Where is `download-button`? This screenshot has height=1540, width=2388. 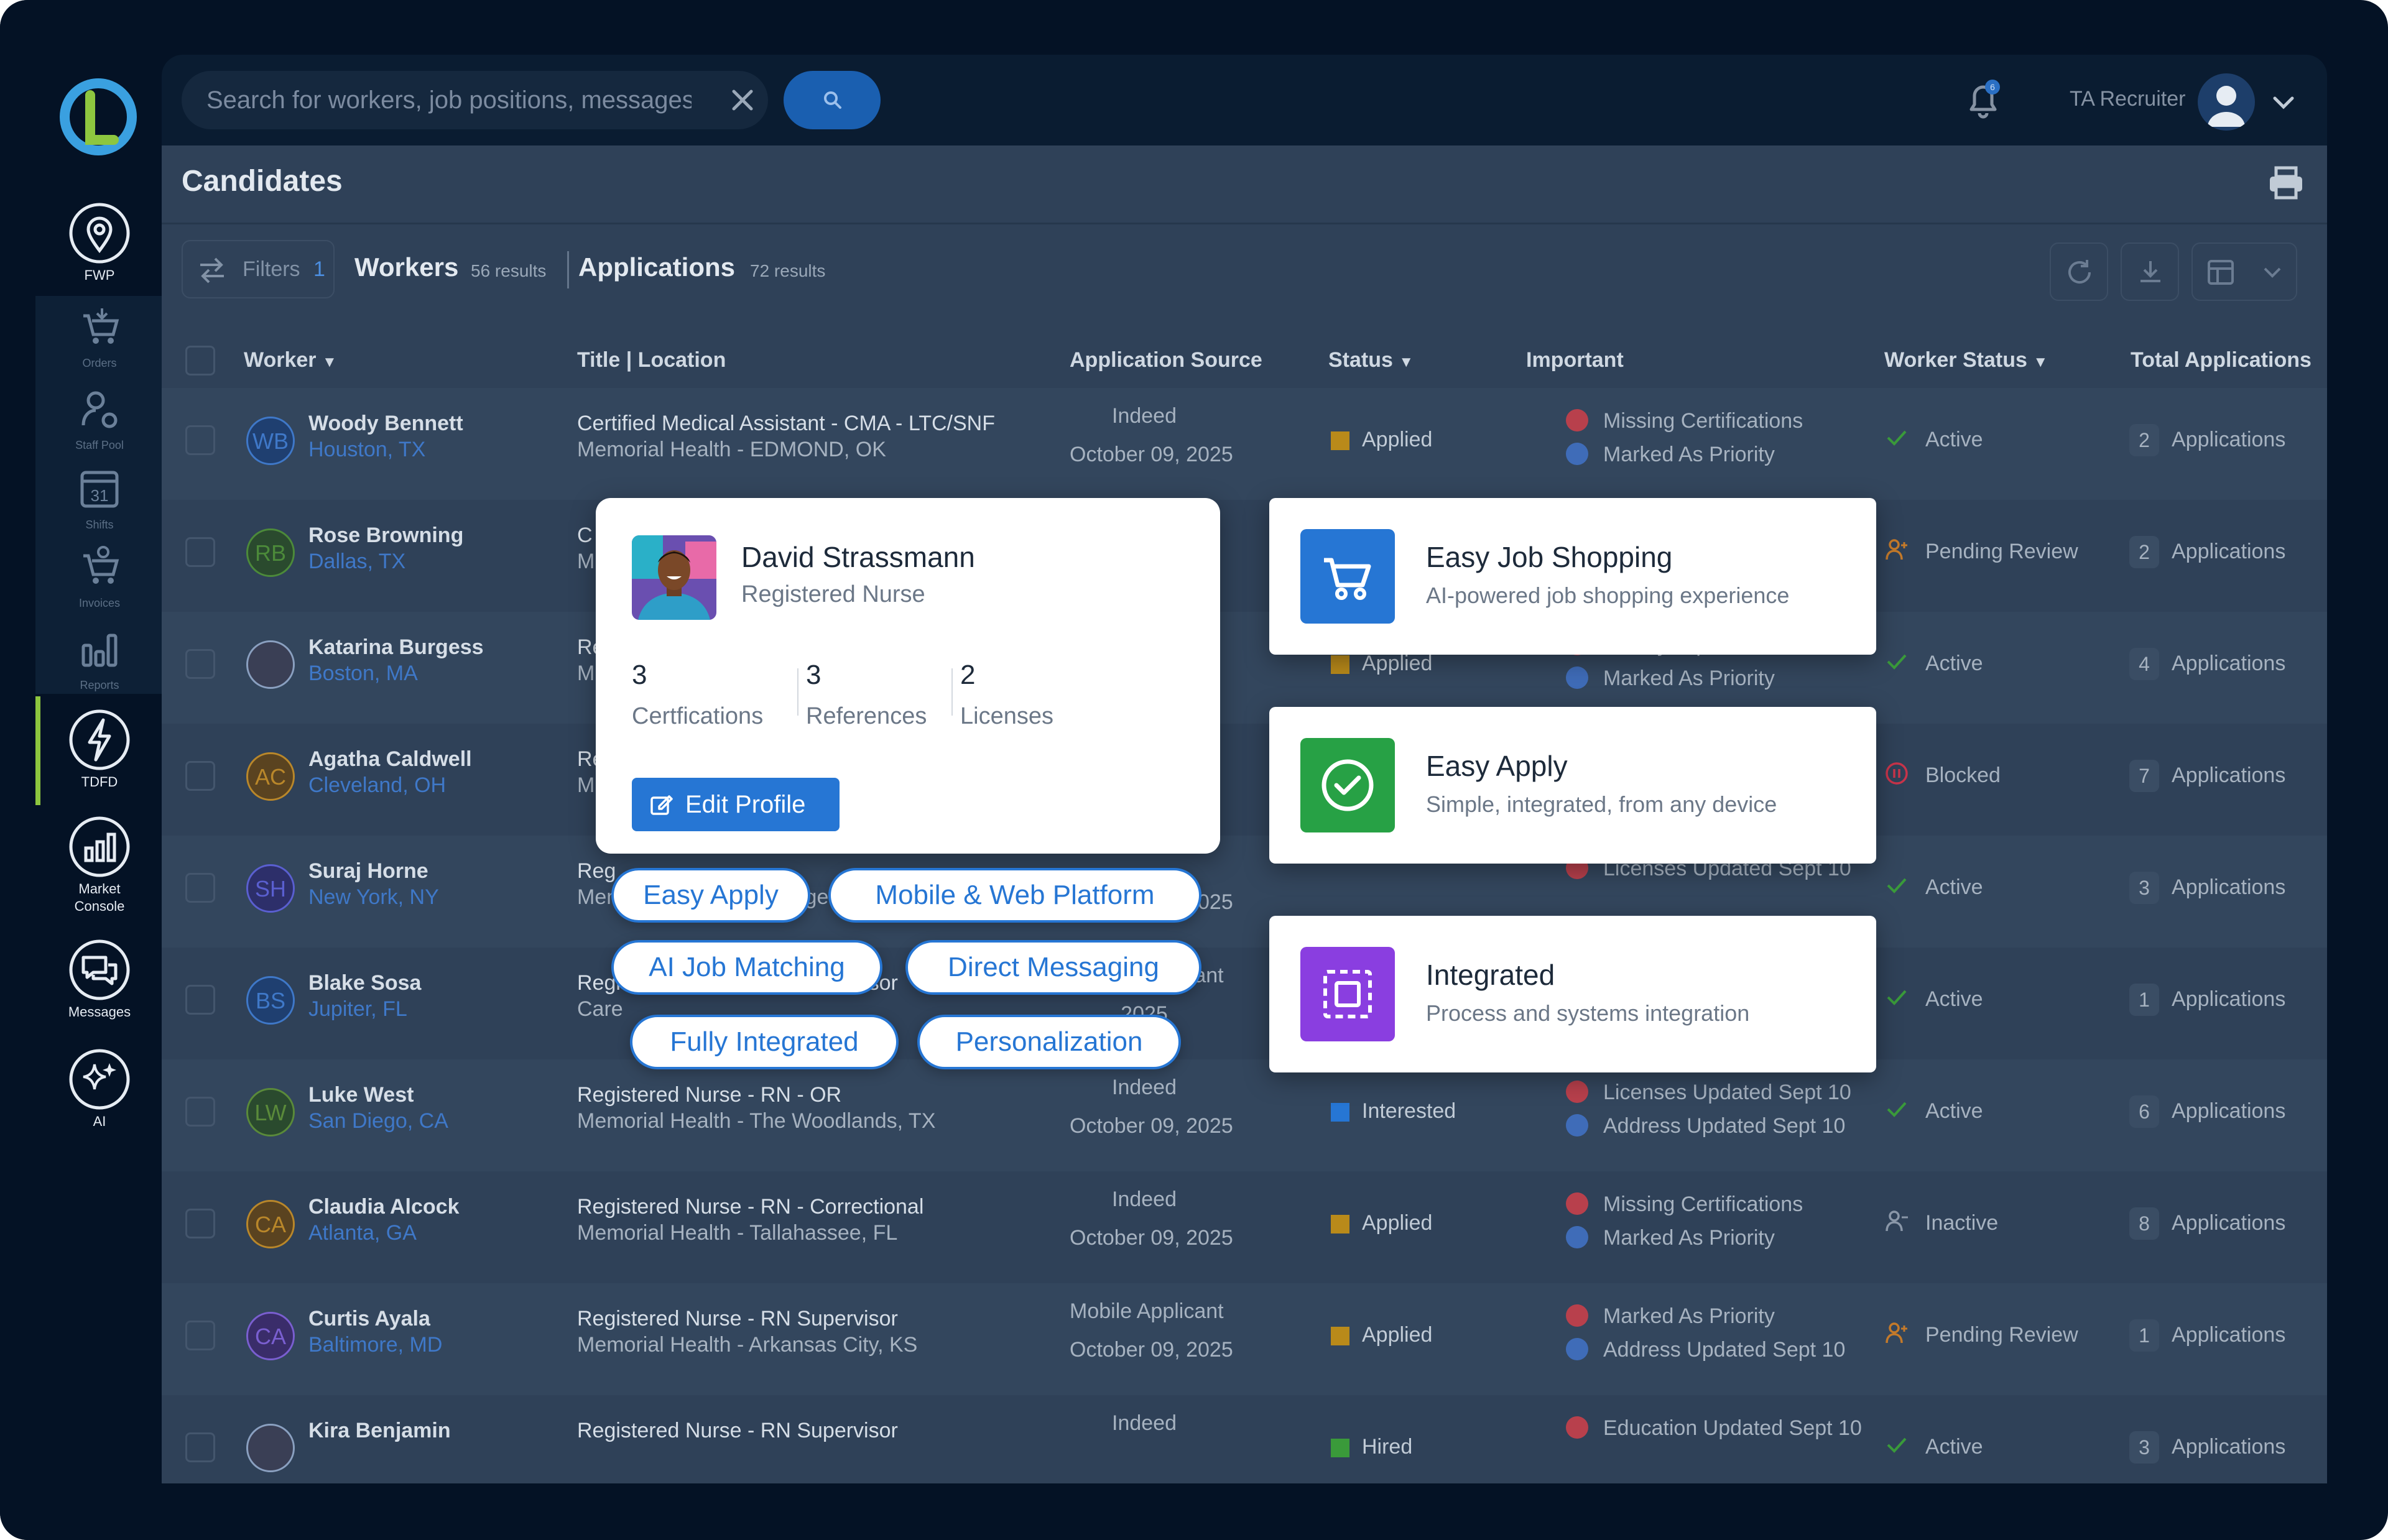 download-button is located at coordinates (2150, 271).